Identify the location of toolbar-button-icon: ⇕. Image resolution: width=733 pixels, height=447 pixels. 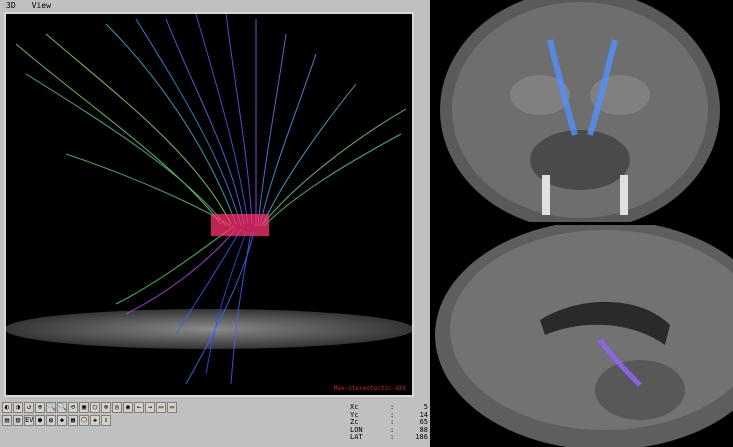
(106, 420).